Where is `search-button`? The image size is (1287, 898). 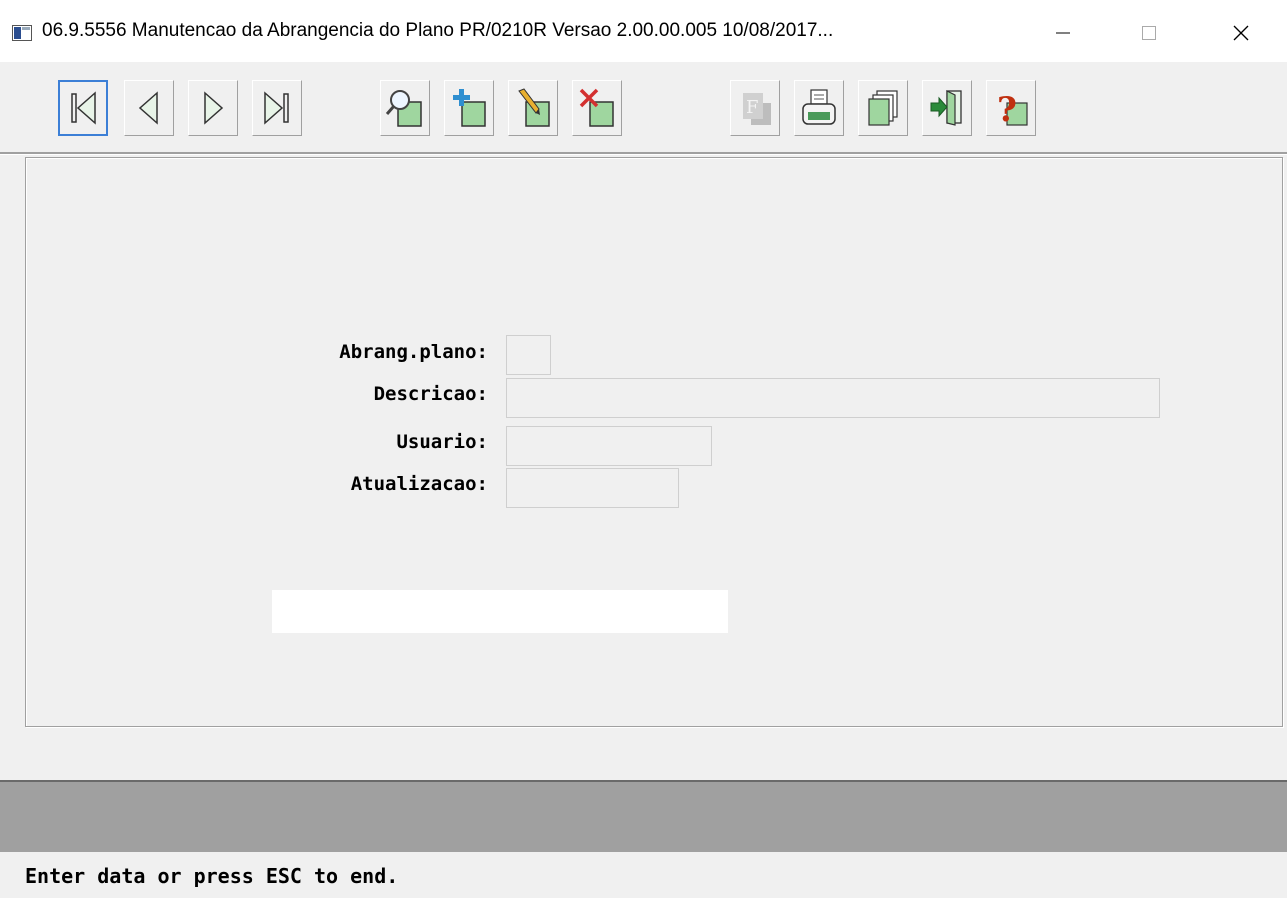
search-button is located at coordinates (405, 108).